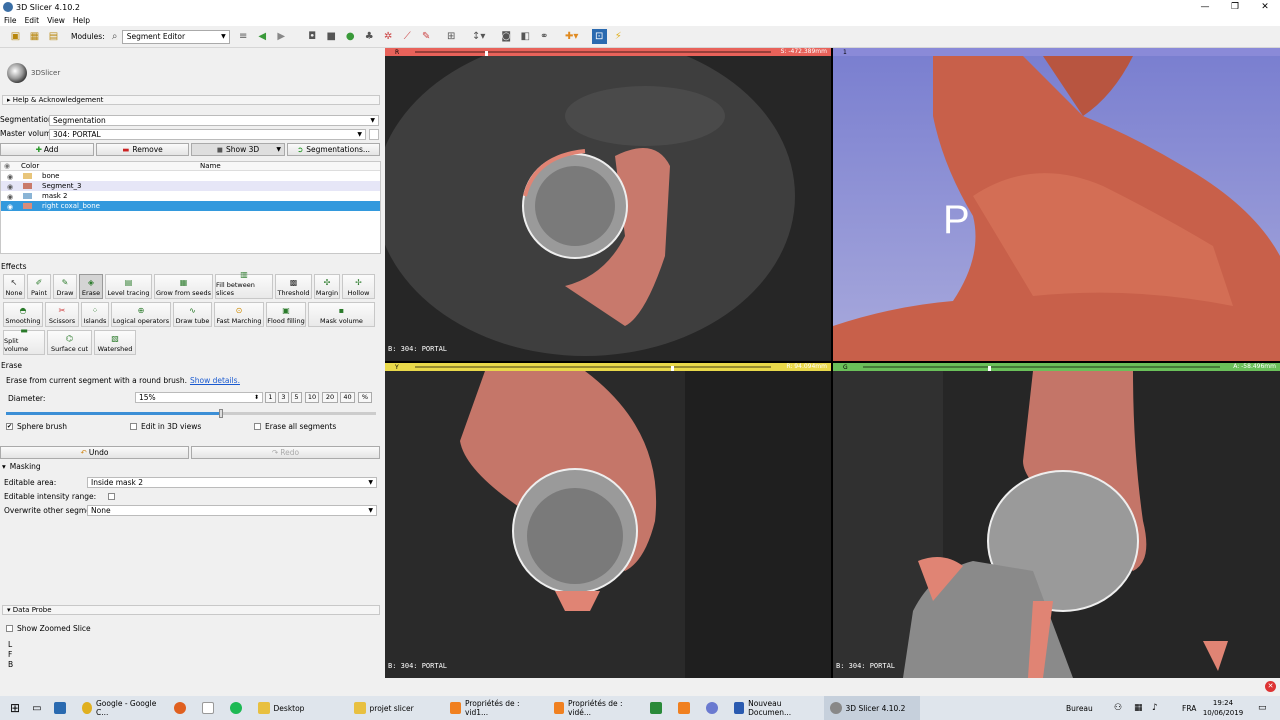  I want to click on markups-icon: ✲, so click(388, 36).